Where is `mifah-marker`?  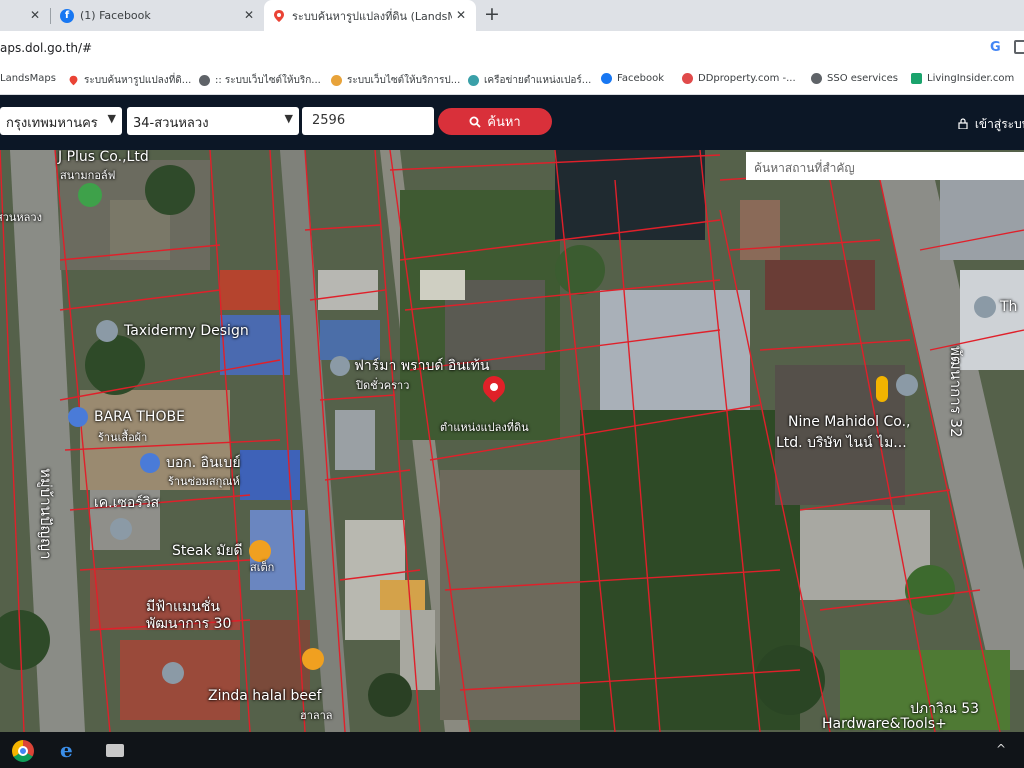 mifah-marker is located at coordinates (173, 673).